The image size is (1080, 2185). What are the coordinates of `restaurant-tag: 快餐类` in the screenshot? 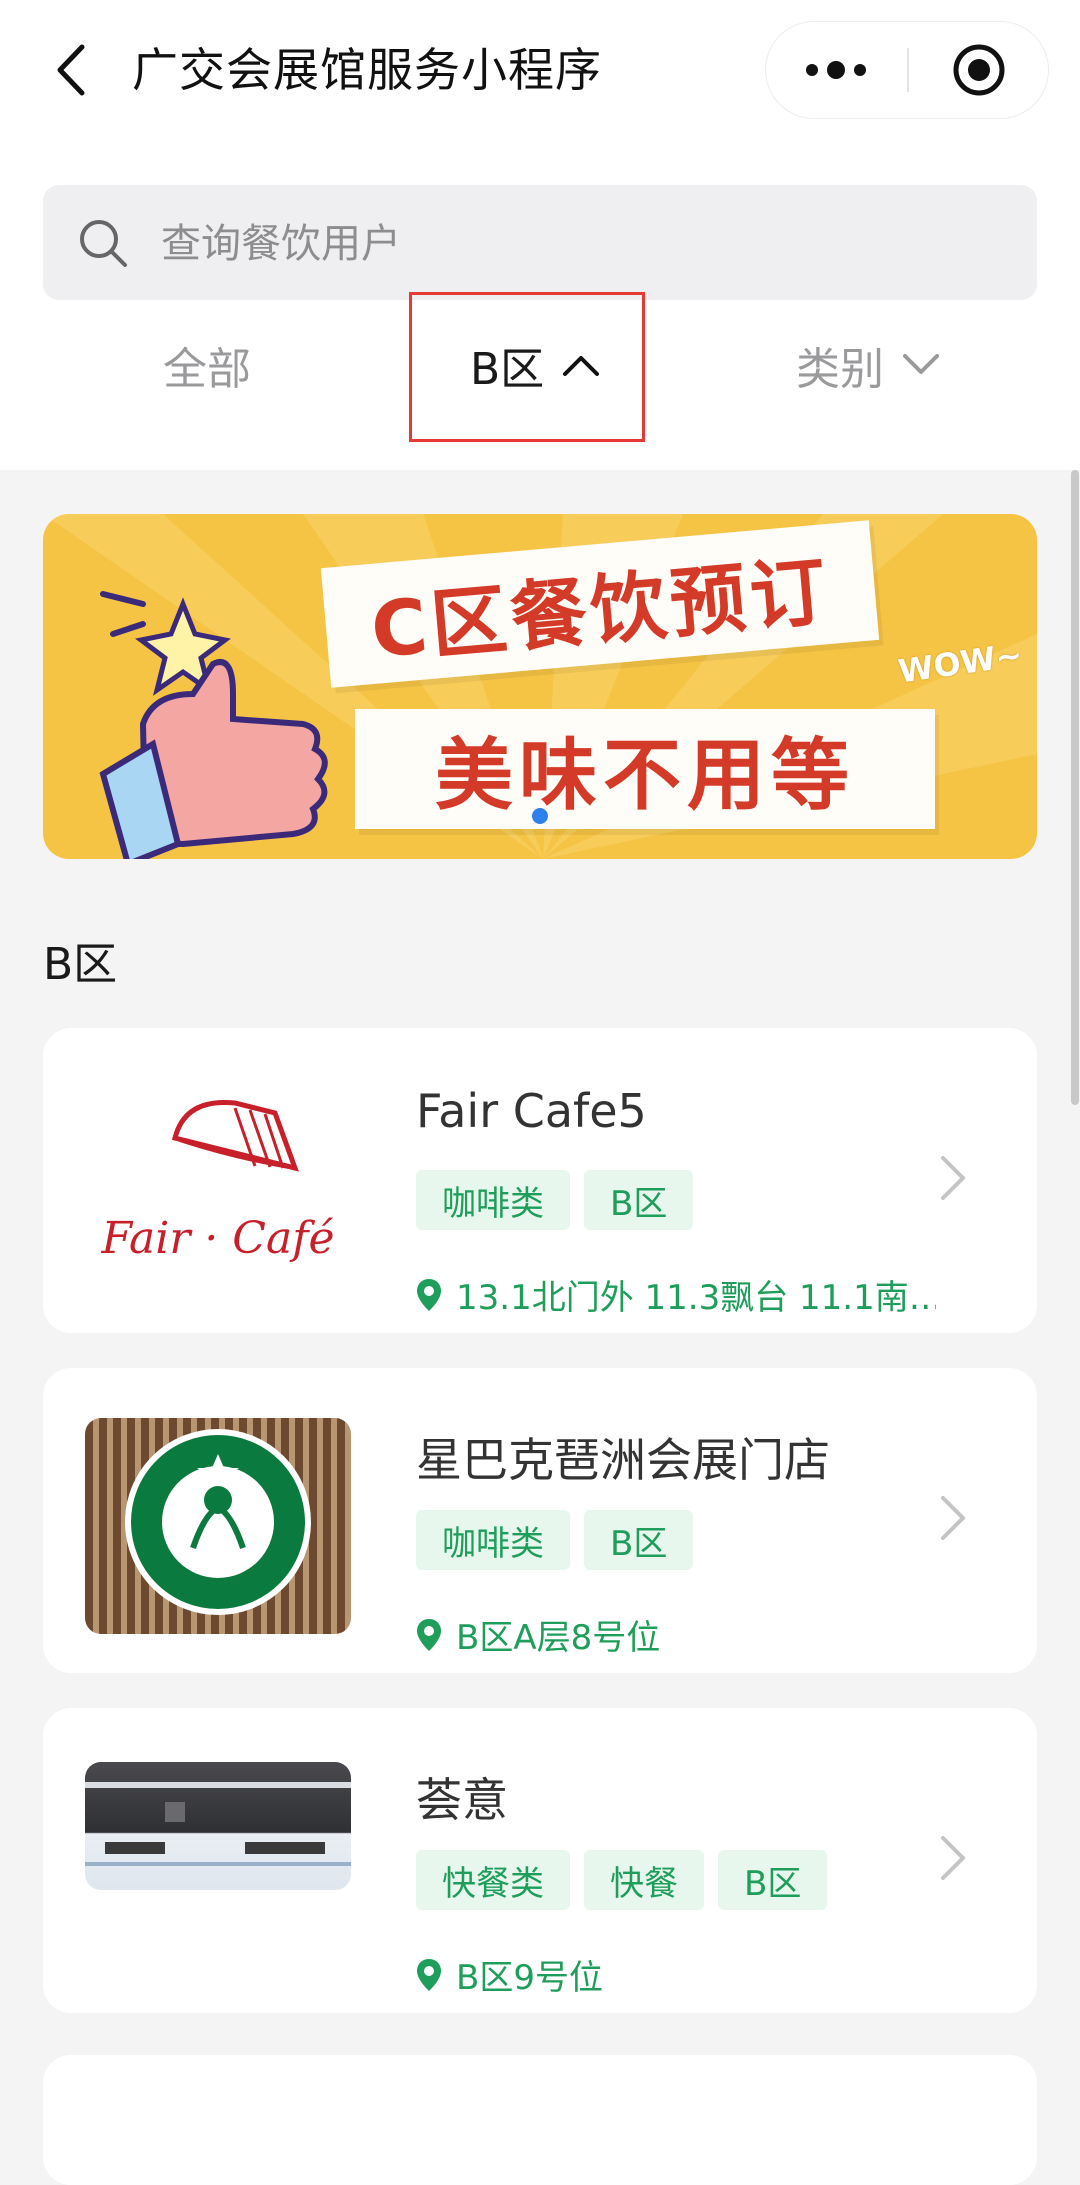 It's located at (493, 1880).